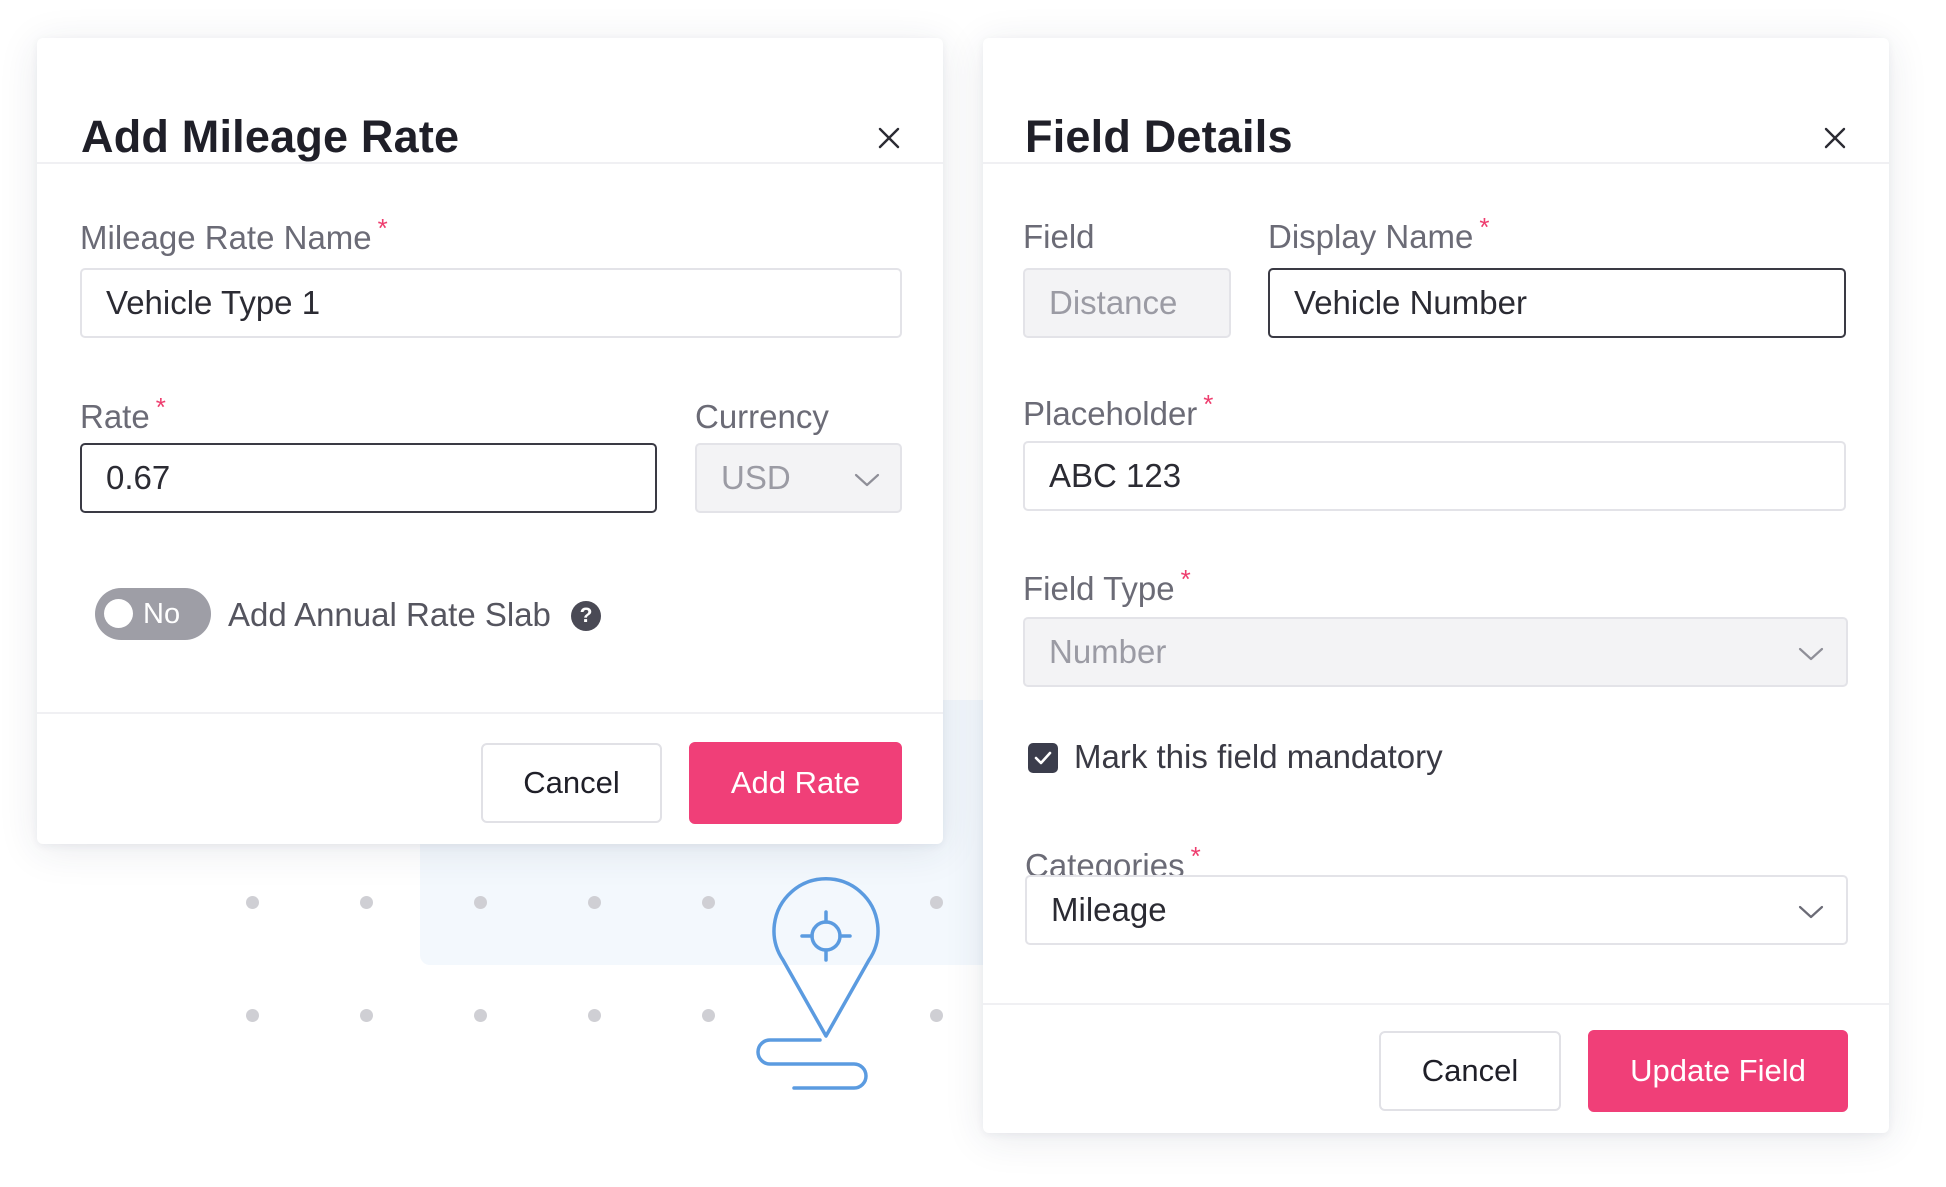  Describe the element at coordinates (1059, 236) in the screenshot. I see `field-label: Field` at that location.